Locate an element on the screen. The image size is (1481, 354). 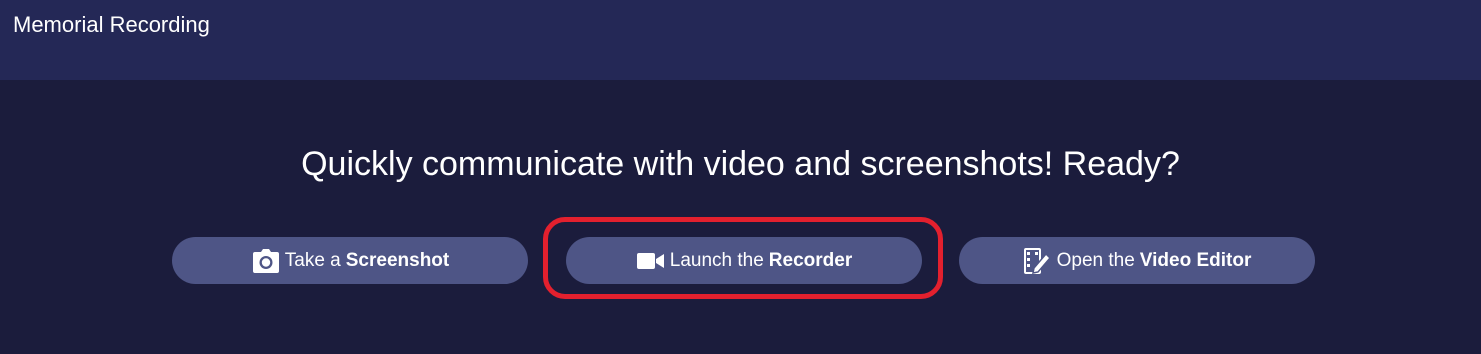
take-screenshot-button: Take a Screenshot is located at coordinates (350, 260).